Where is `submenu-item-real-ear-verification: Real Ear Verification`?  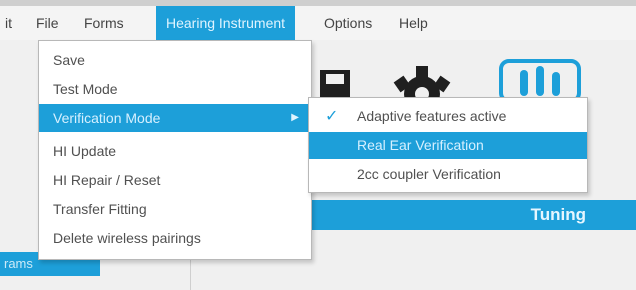 submenu-item-real-ear-verification: Real Ear Verification is located at coordinates (448, 145).